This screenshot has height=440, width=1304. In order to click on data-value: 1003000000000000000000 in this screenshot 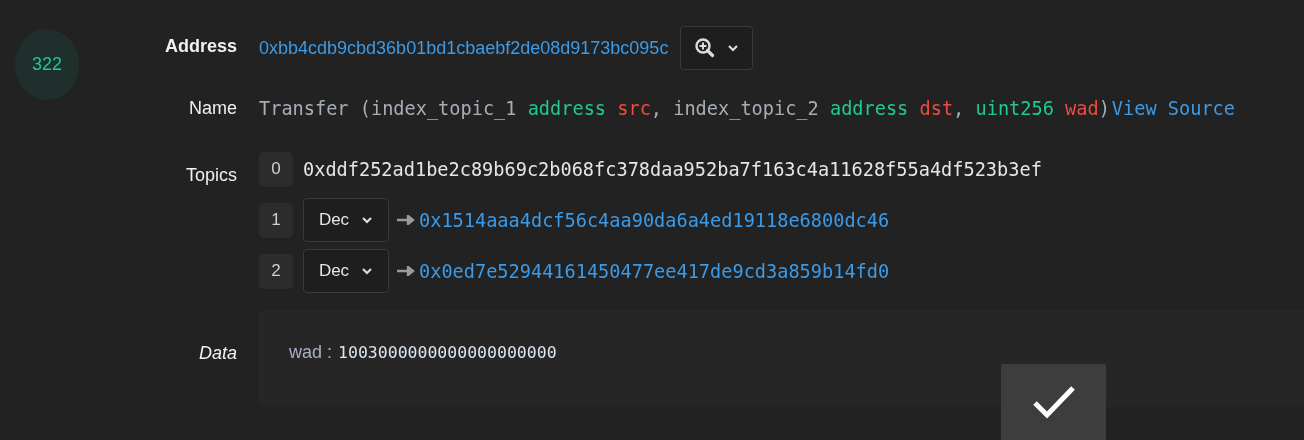, I will do `click(447, 352)`.